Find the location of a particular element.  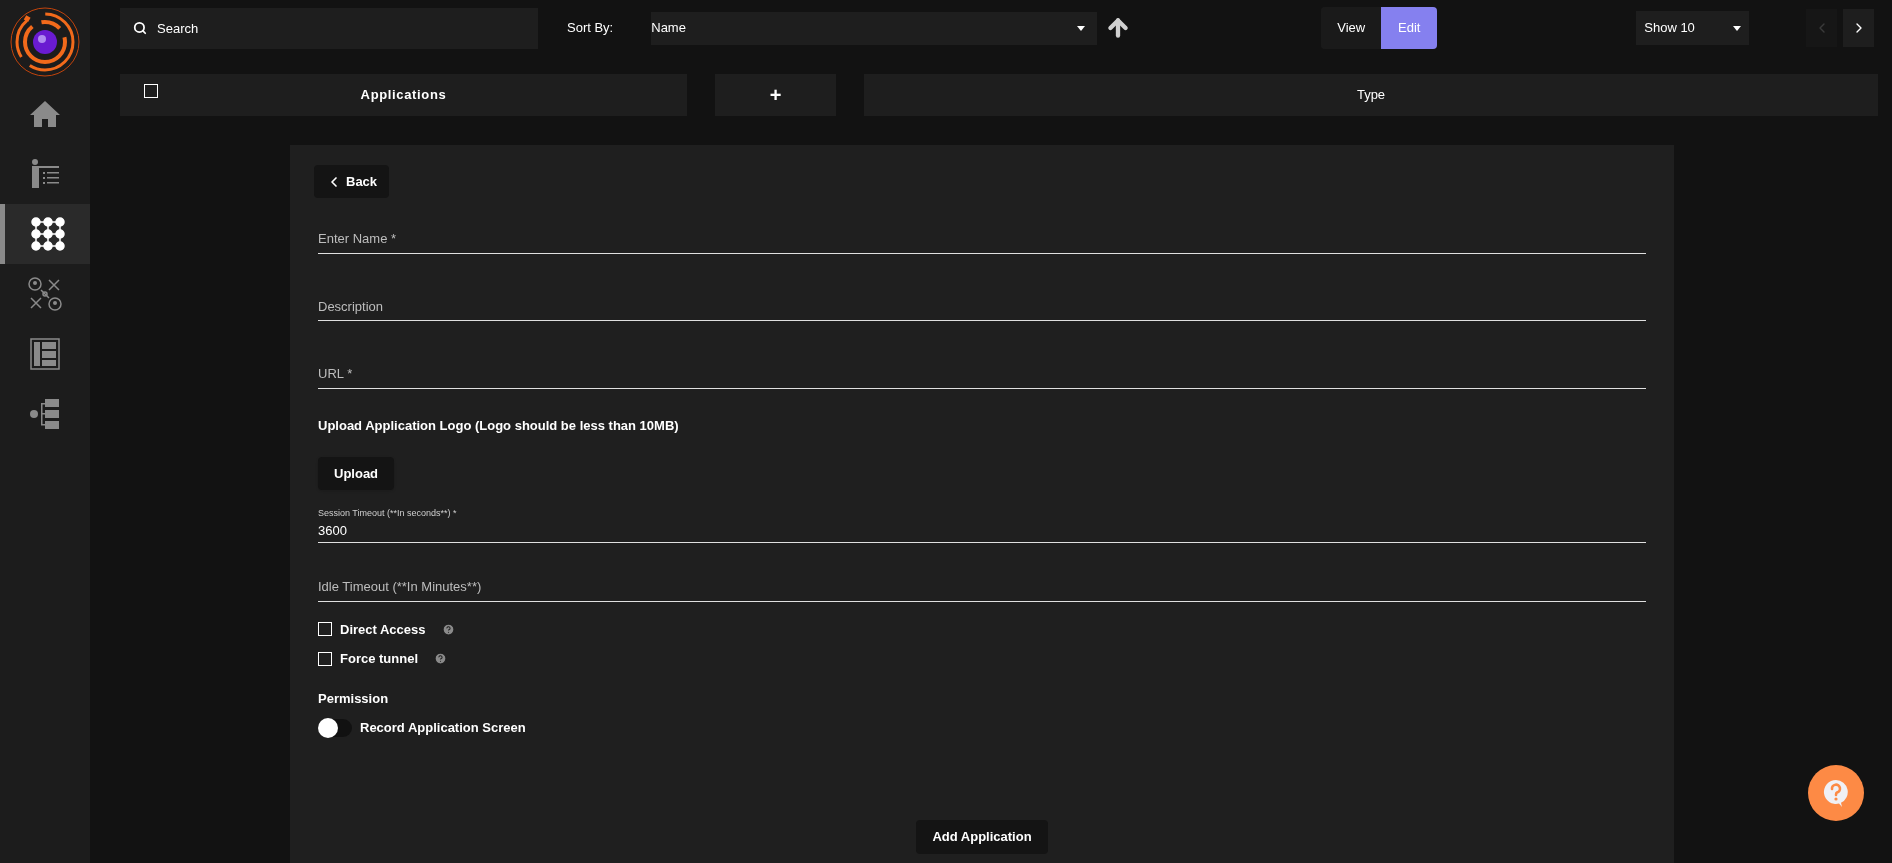

user-network-icon is located at coordinates (45, 294).